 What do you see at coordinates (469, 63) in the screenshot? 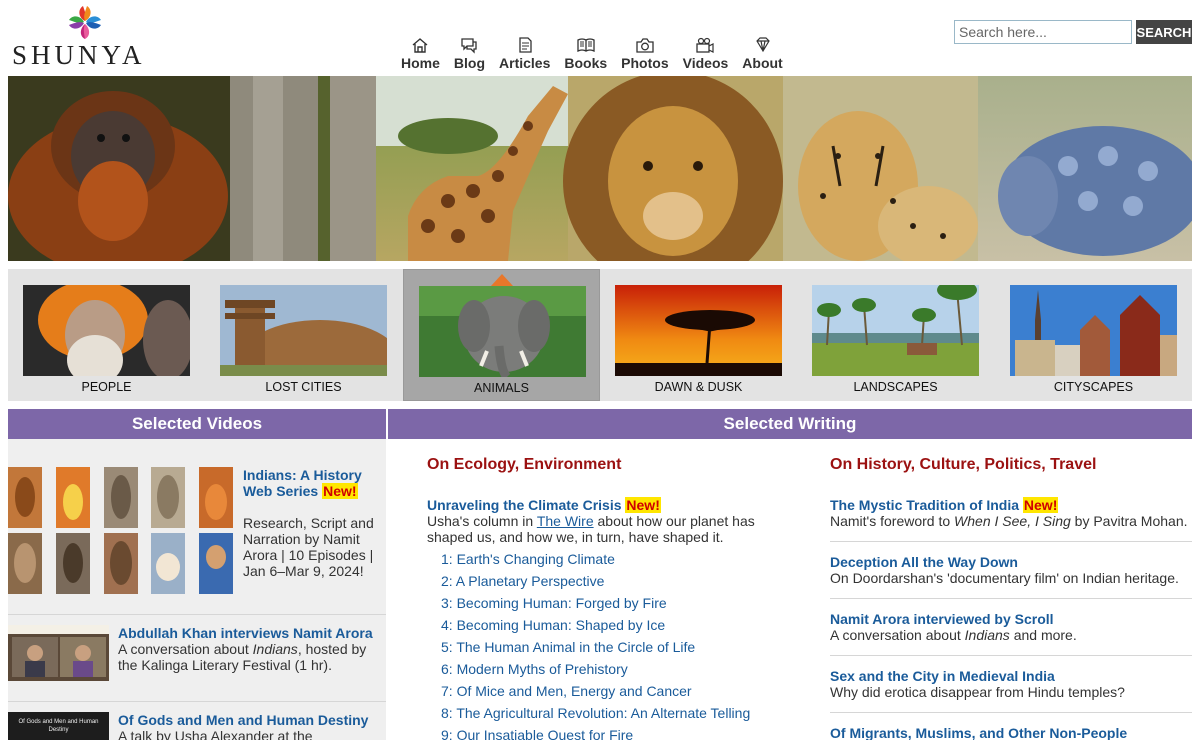
I see `nav-blog-label: Blog` at bounding box center [469, 63].